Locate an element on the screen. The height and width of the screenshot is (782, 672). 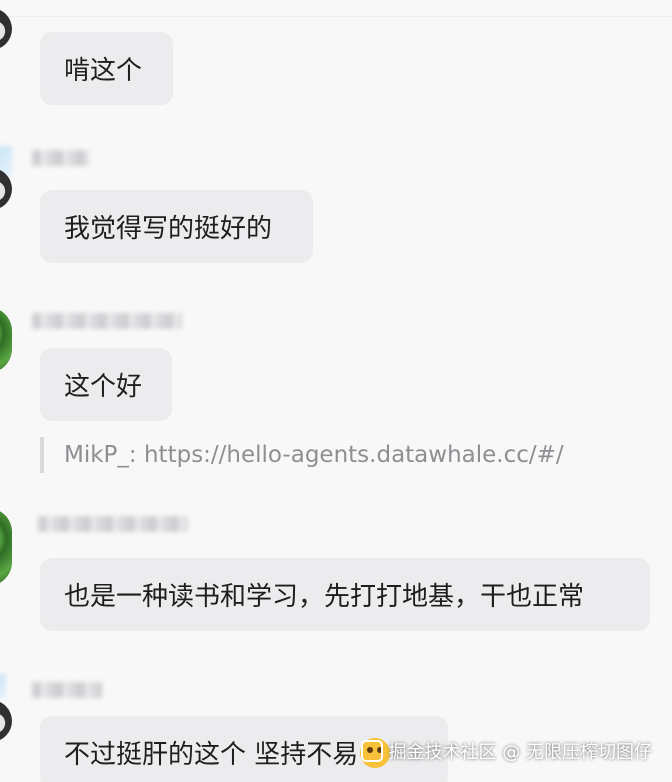
avatar-badge-icon is located at coordinates (3, 686).